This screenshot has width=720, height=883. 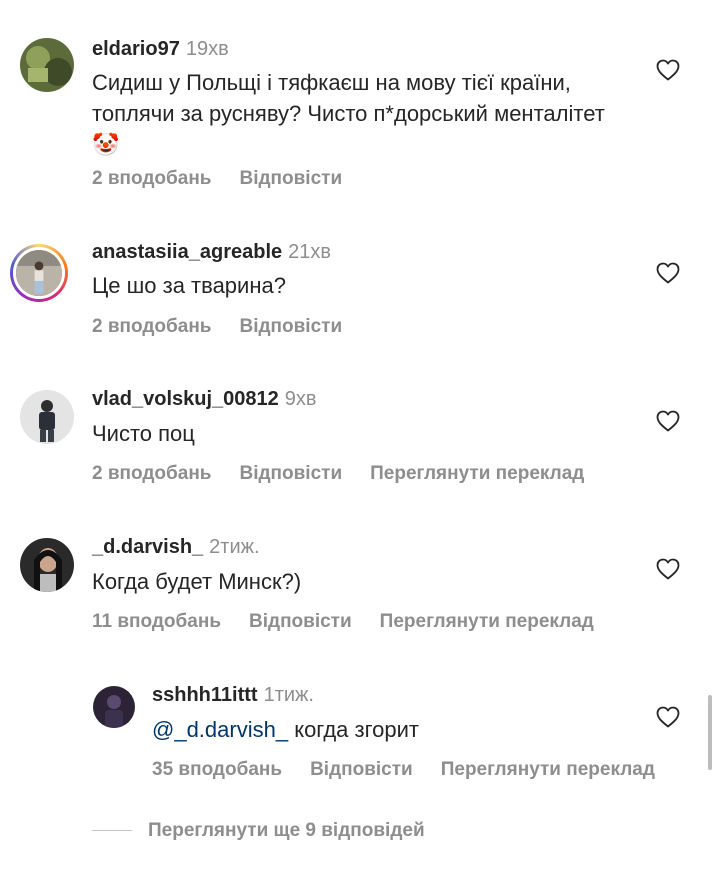 I want to click on likes-count: 11 вподобань, so click(x=156, y=621).